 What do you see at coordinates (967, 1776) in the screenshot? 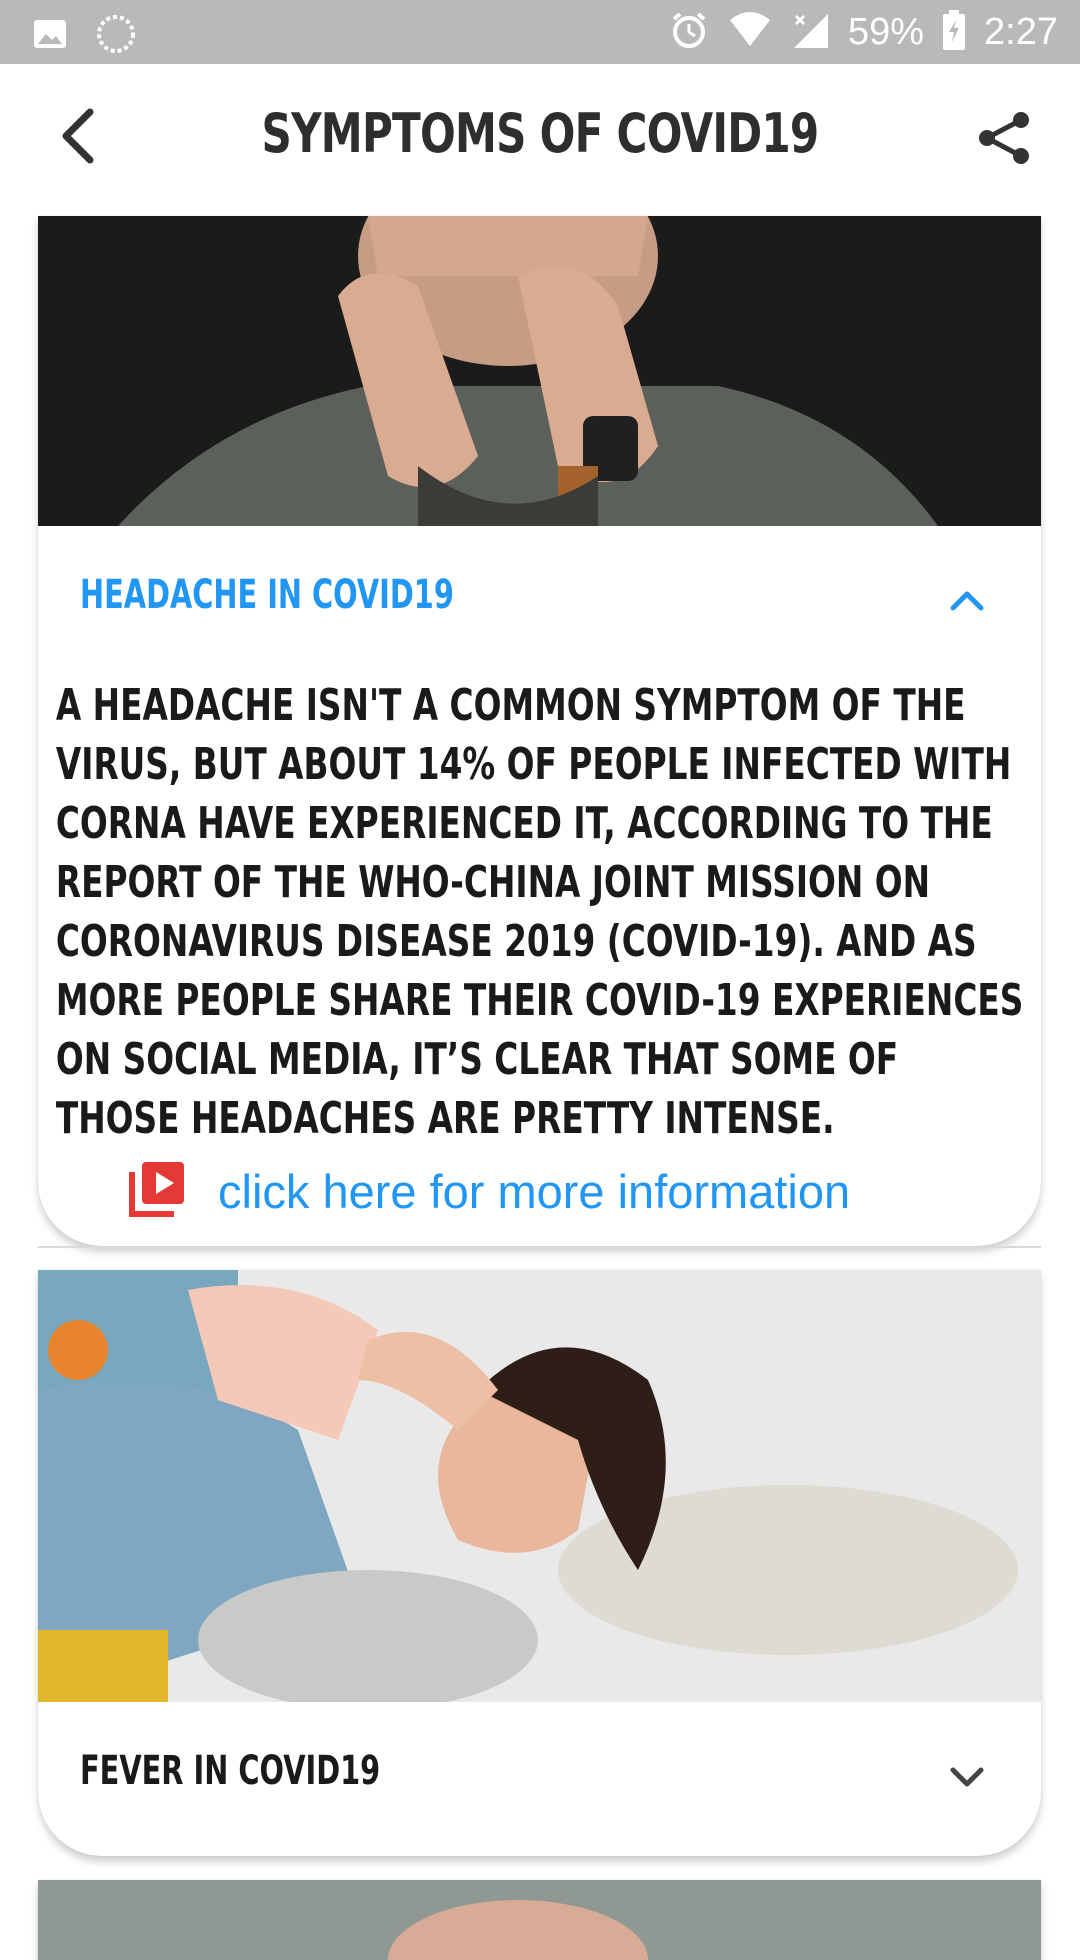
I see `chevron-down-icon` at bounding box center [967, 1776].